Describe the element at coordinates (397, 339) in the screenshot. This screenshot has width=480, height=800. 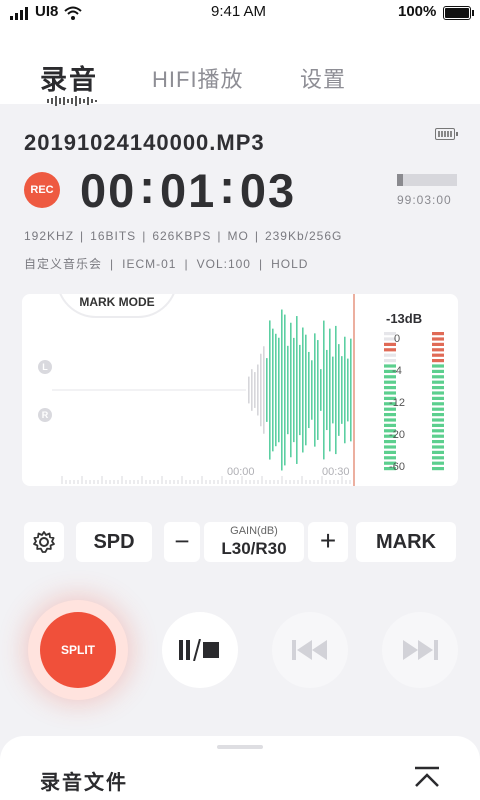
I see `meter-label-0: 0` at that location.